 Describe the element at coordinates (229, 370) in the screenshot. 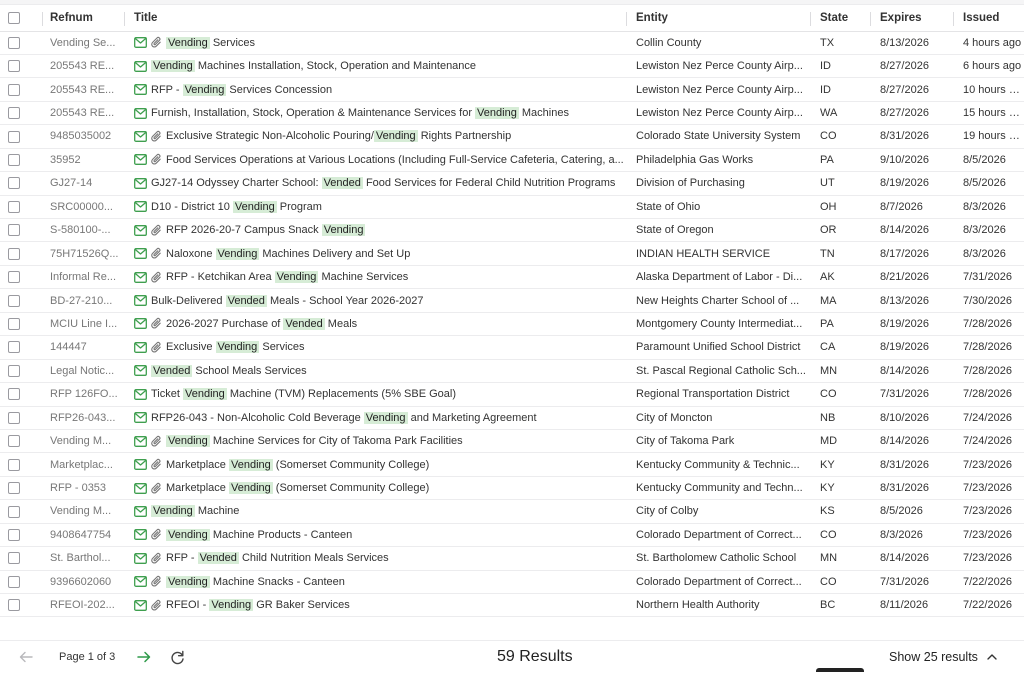

I see `title-link: Vended School Meals Services` at that location.